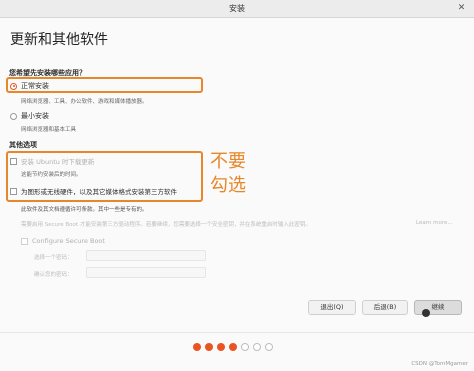 The image size is (474, 371). Describe the element at coordinates (51, 175) in the screenshot. I see `download-updates-desc: 这能节约安装后的时间。` at that location.